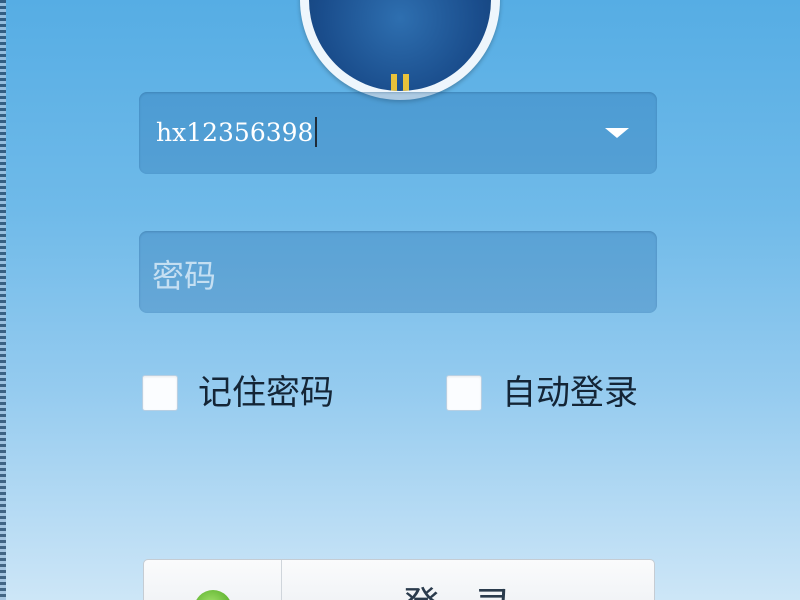 This screenshot has height=600, width=800. Describe the element at coordinates (617, 133) in the screenshot. I see `chevron-down-icon` at that location.